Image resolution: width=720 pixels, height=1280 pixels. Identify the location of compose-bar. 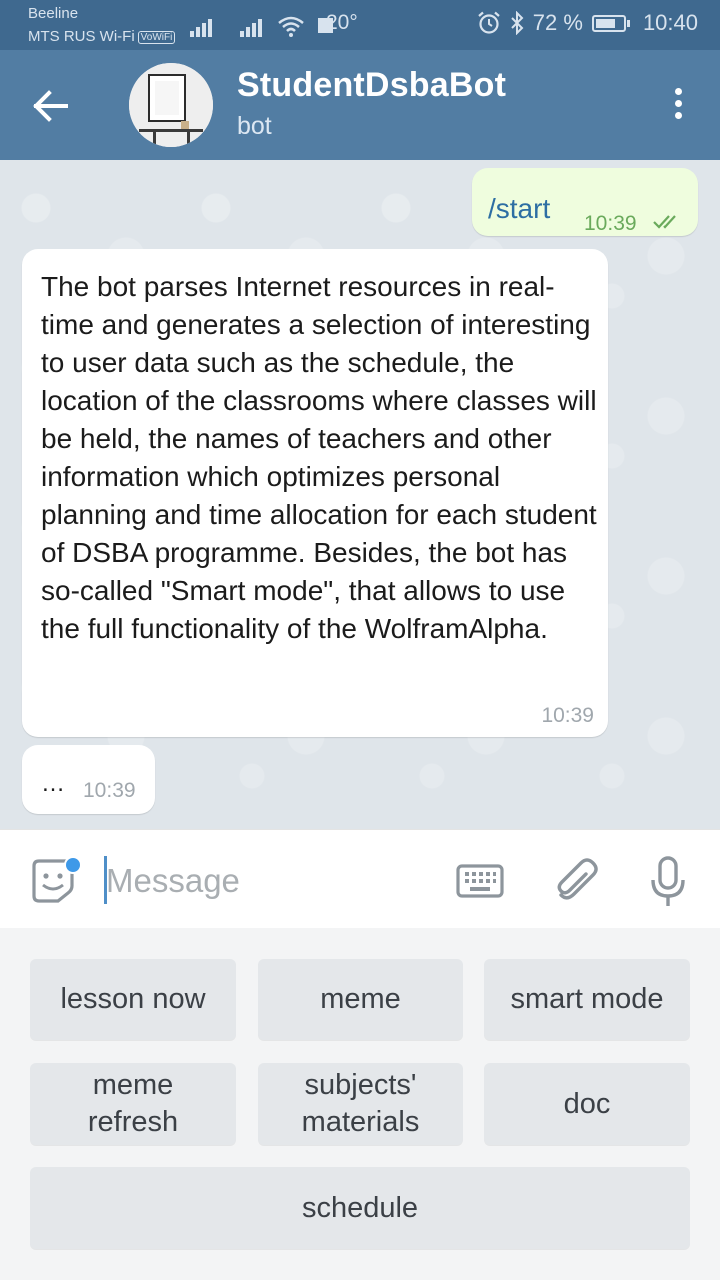
(360, 878).